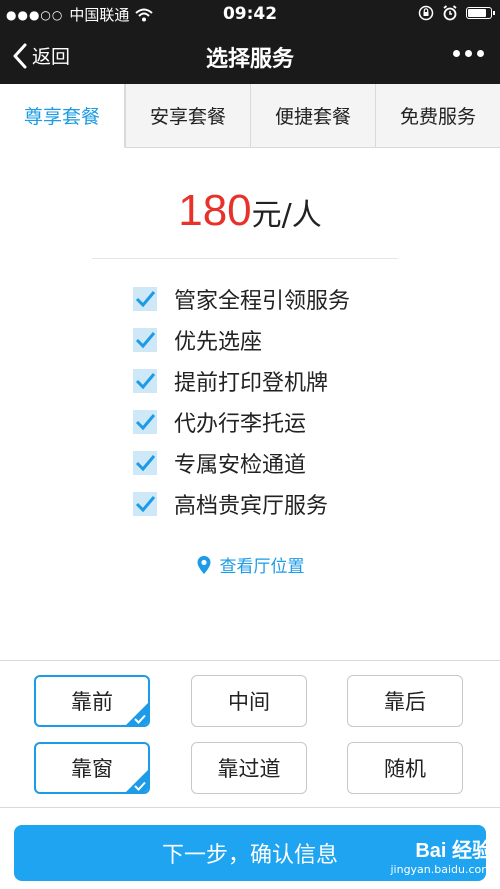 The width and height of the screenshot is (500, 889). Describe the element at coordinates (477, 13) in the screenshot. I see `battery-fill` at that location.